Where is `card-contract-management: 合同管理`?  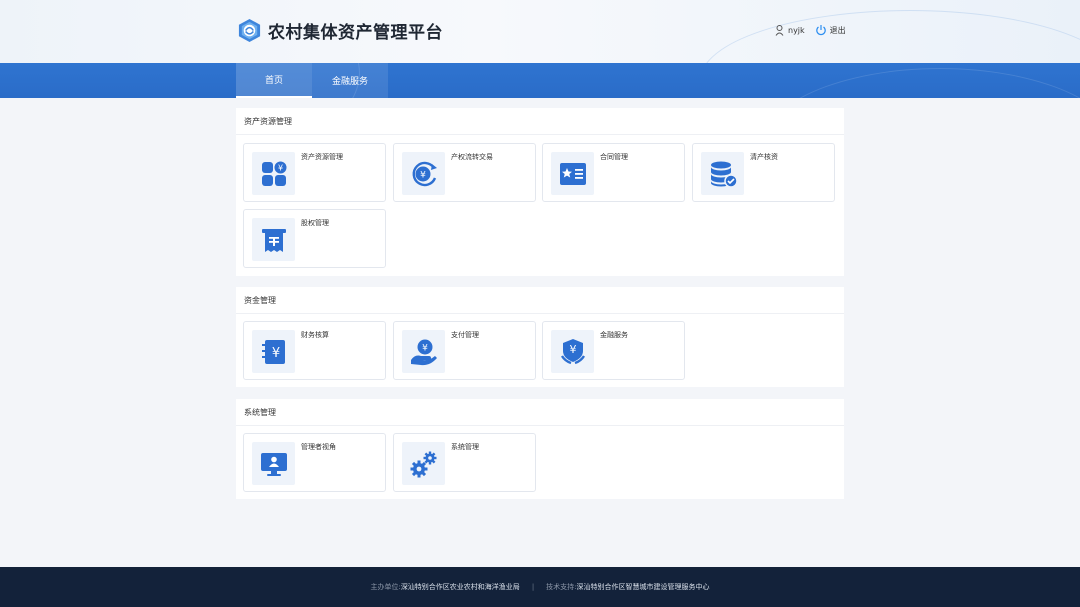
card-contract-management: 合同管理 is located at coordinates (613, 172).